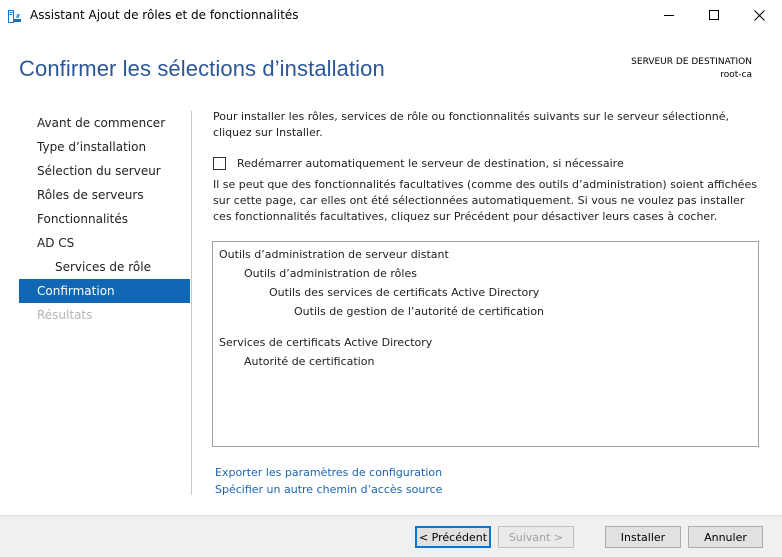  Describe the element at coordinates (65, 315) in the screenshot. I see `nav-item-results: Résultats` at that location.